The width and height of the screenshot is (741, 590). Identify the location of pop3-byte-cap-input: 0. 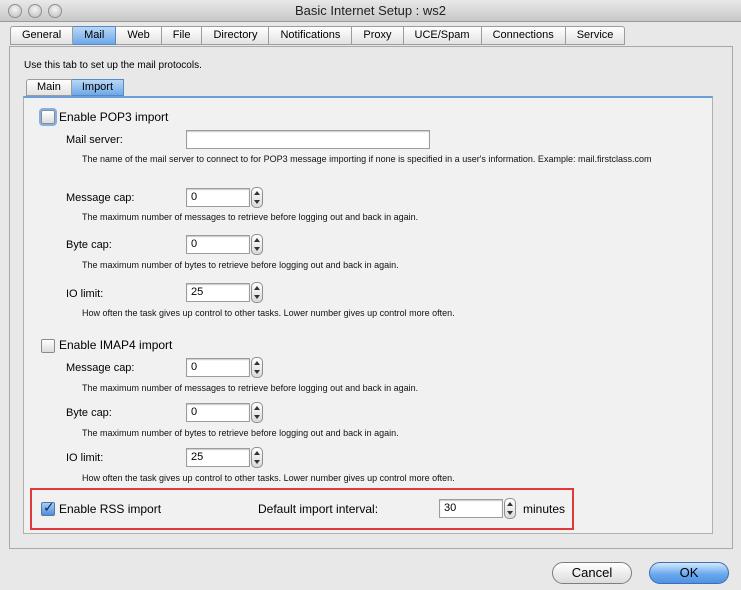
(218, 244).